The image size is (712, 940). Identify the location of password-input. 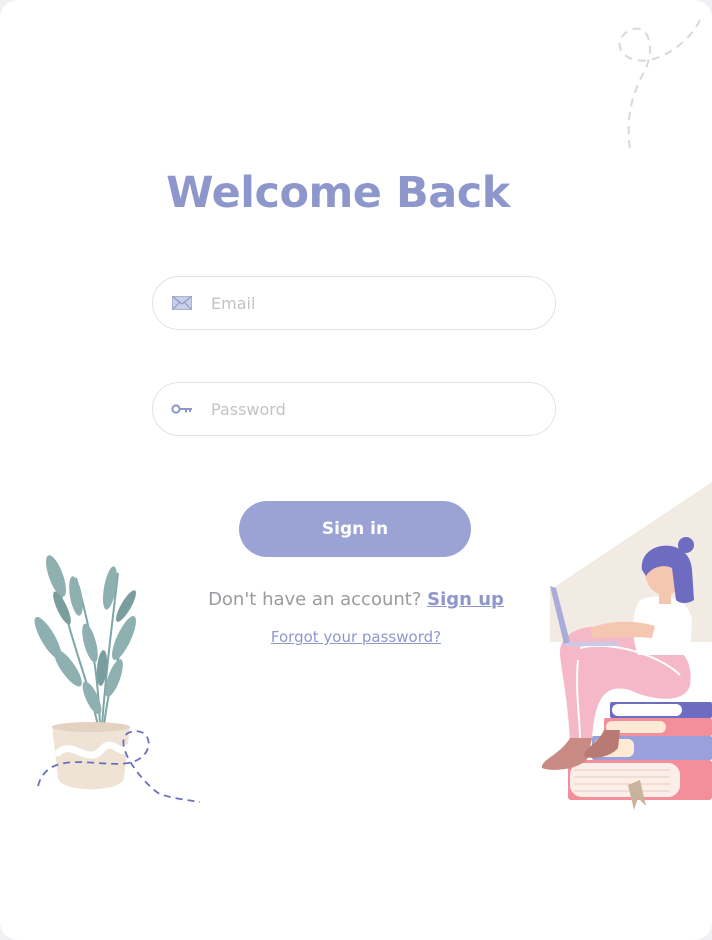
(371, 409).